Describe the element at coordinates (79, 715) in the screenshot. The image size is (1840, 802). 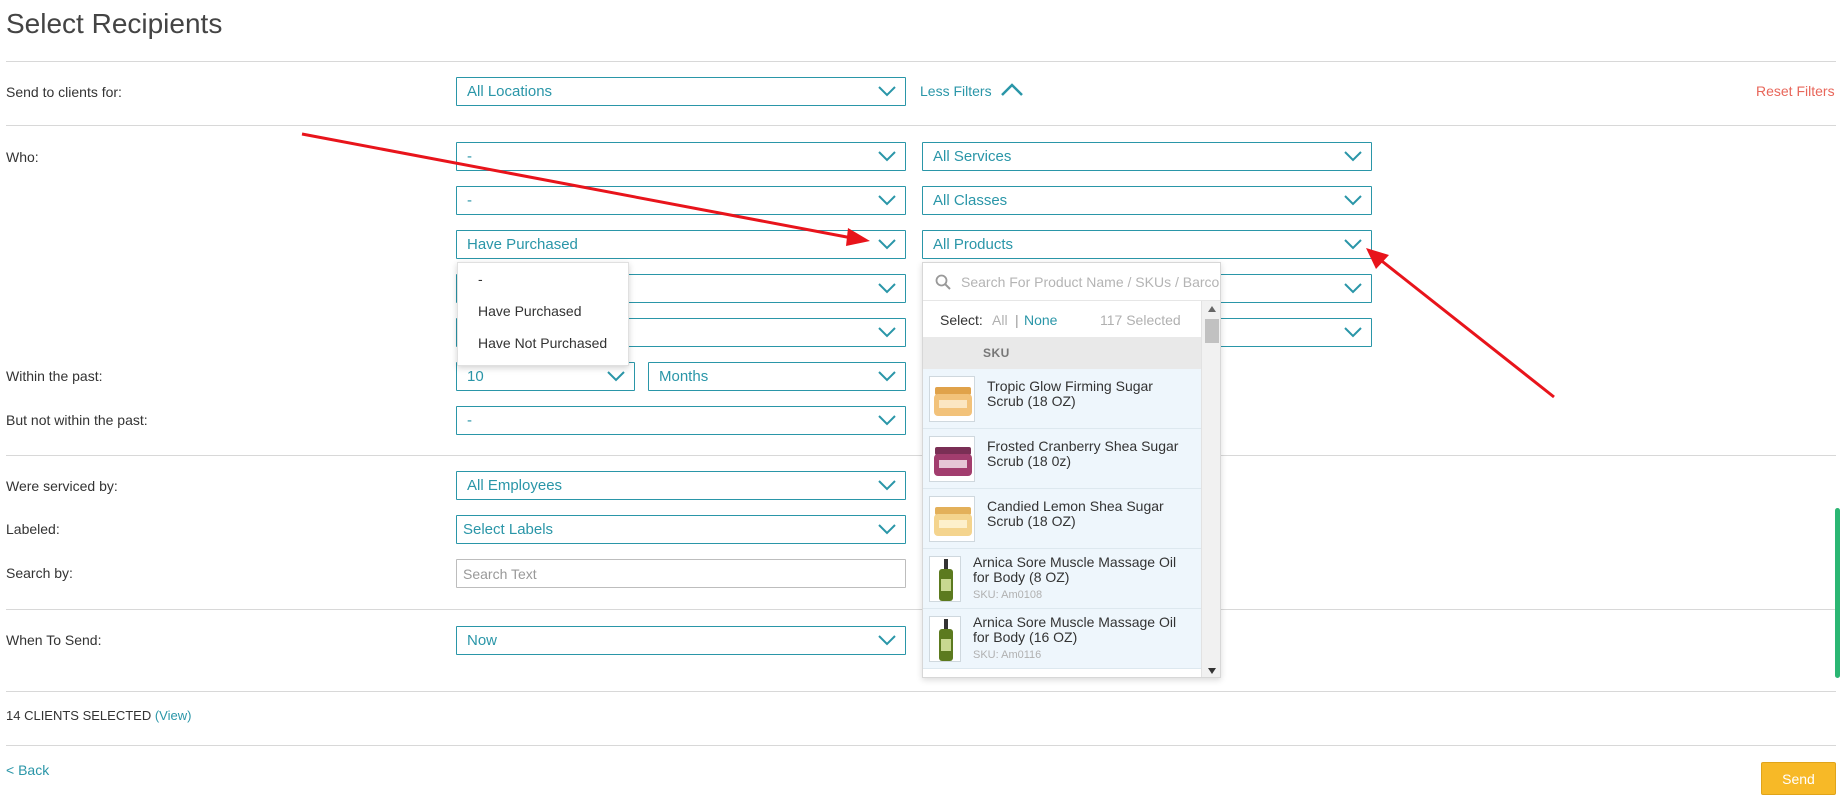
I see `clients-selected-count: 14 CLIENTS SELECTED` at that location.